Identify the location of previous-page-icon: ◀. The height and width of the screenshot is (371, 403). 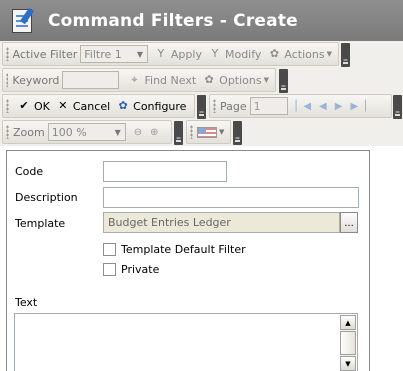
(323, 106).